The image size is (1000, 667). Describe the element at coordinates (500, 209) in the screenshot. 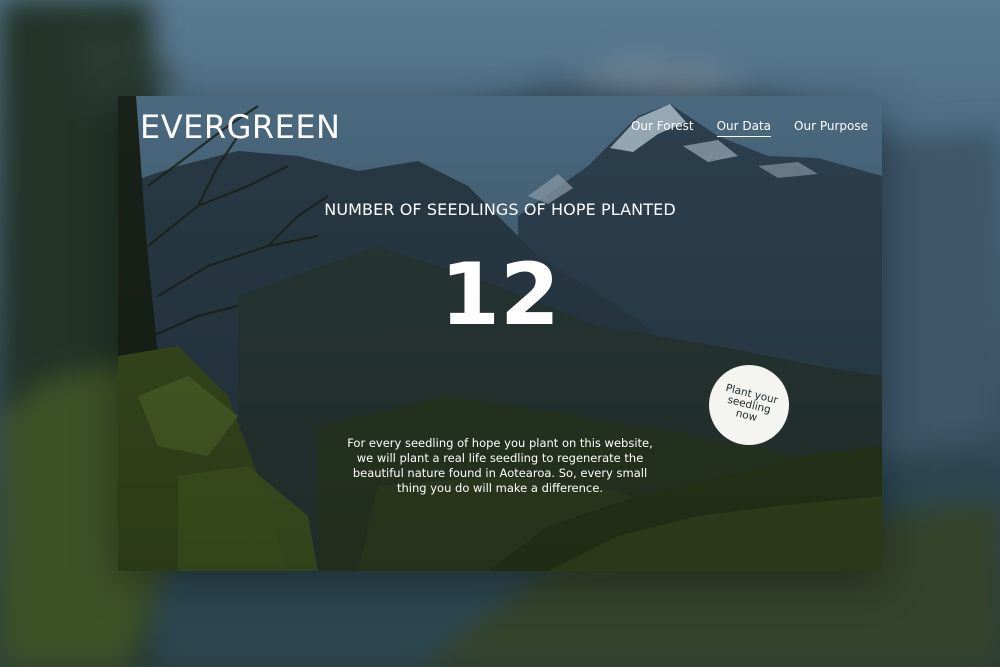

I see `counter-headline: NUMBER OF SEEDLINGS OF HOPE PLANTED` at that location.